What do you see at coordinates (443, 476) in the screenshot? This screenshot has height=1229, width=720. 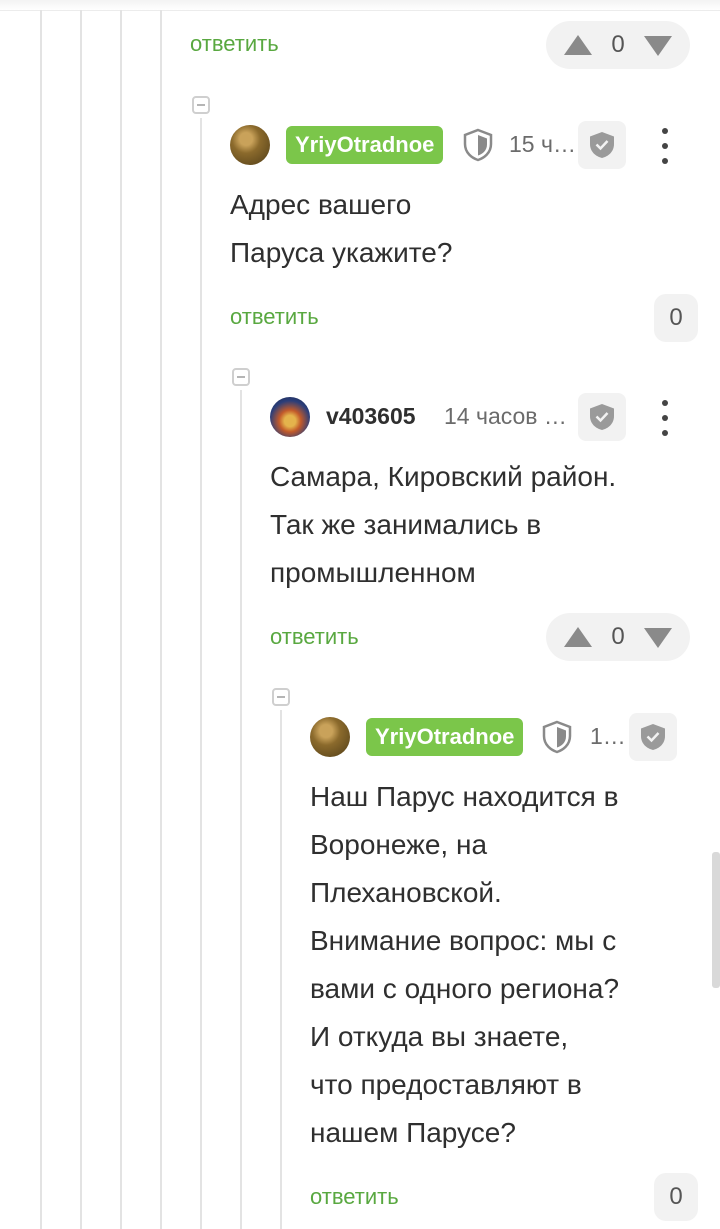 I see `comment-text-line: Самара, Кировский район.` at bounding box center [443, 476].